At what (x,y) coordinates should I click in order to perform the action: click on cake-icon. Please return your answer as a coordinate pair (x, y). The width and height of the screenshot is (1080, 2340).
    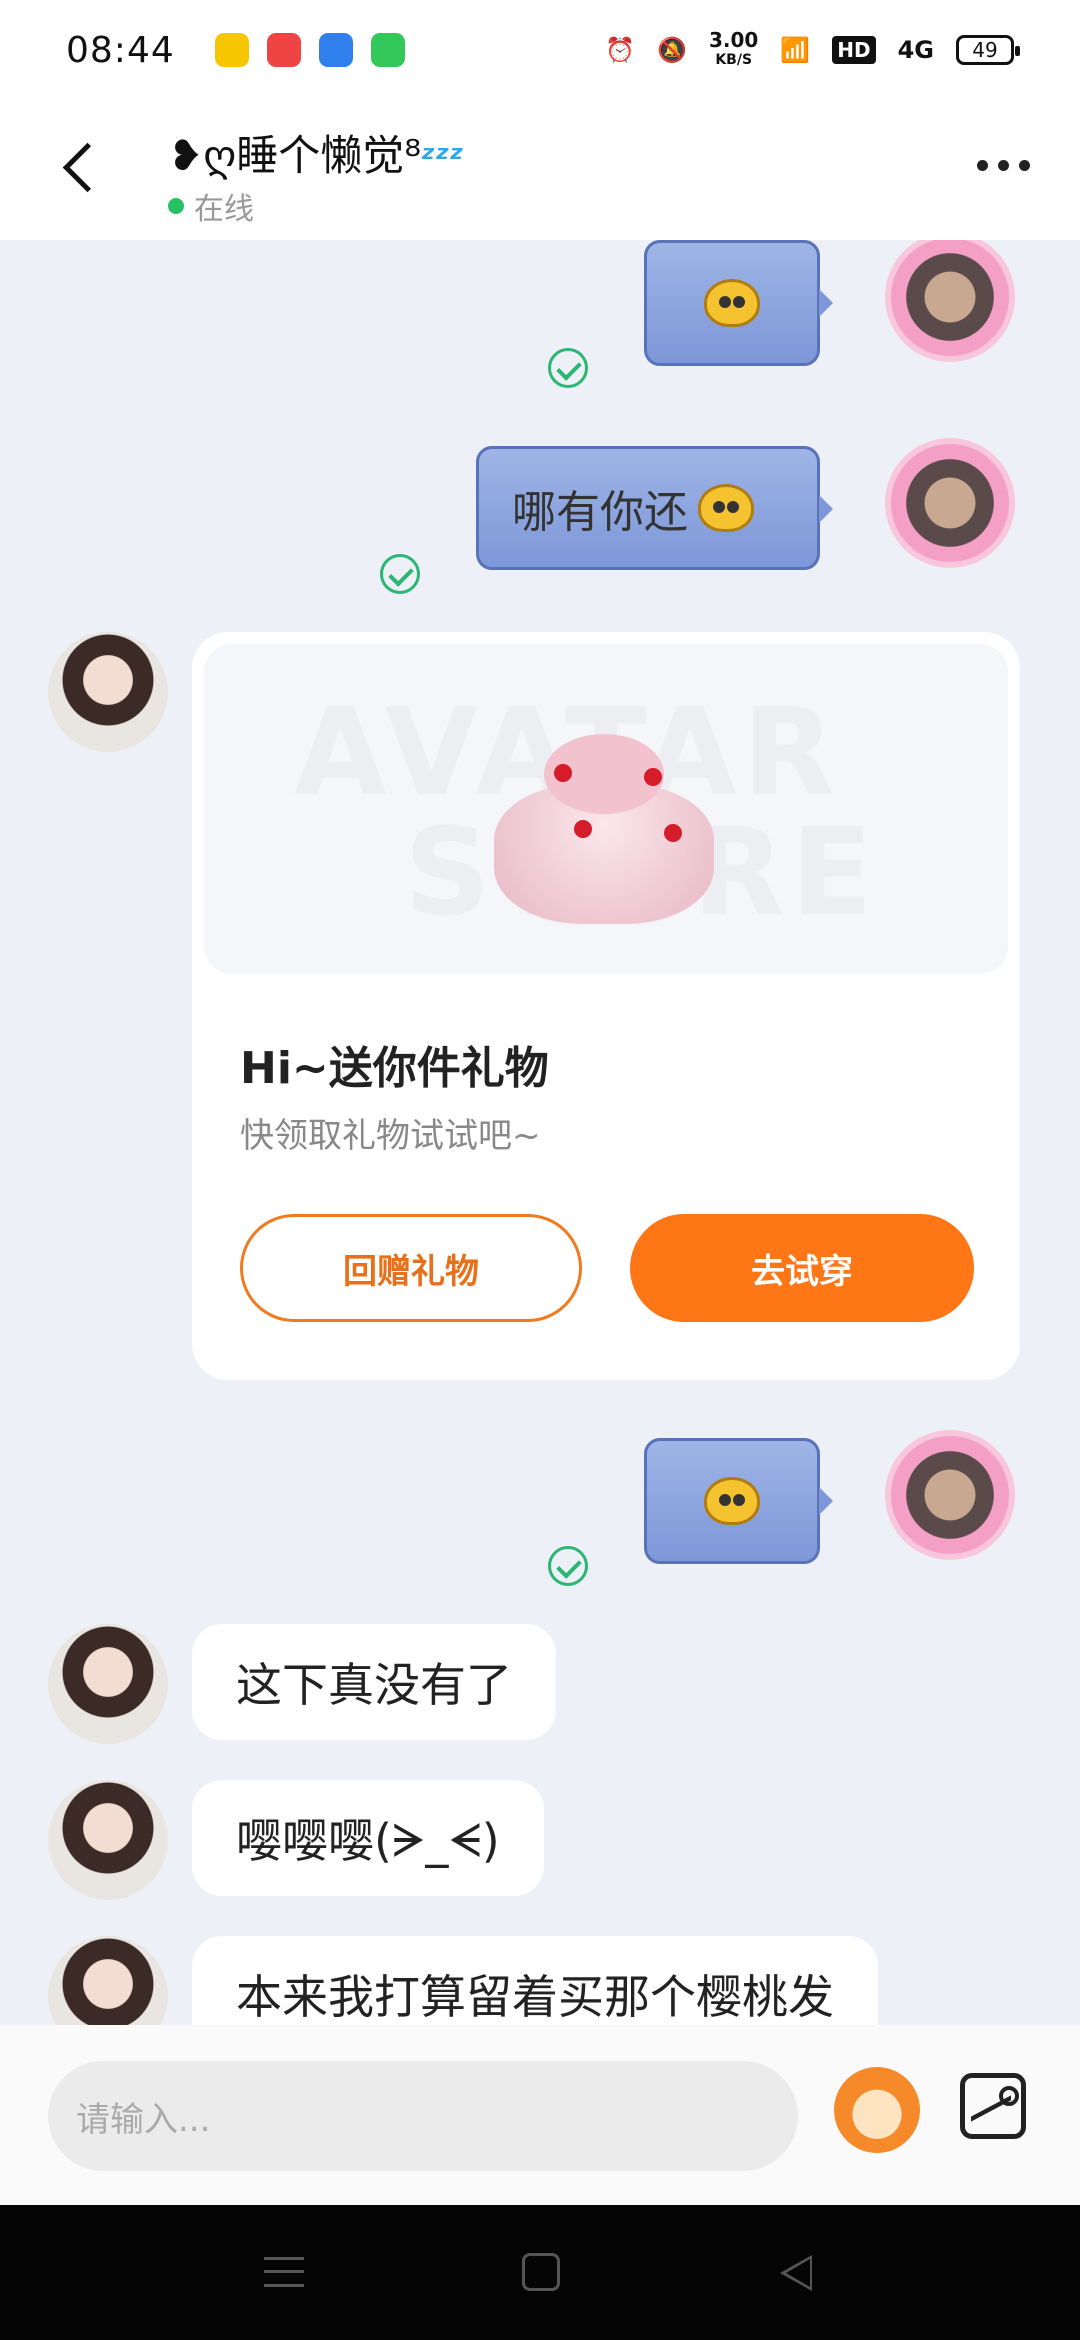
    Looking at the image, I should click on (604, 824).